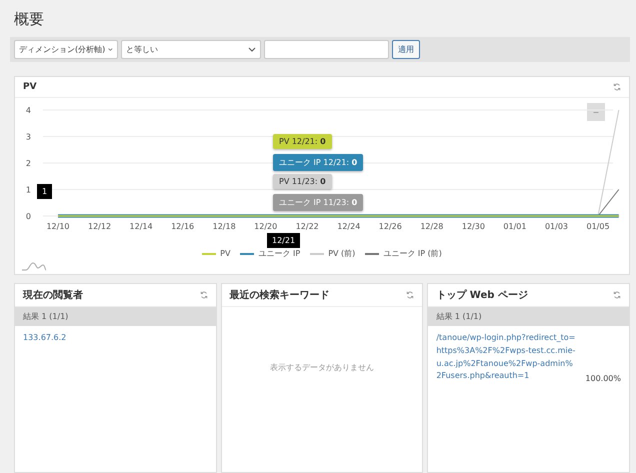 This screenshot has width=636, height=473. I want to click on panel-title: 現在の閲覧者, so click(53, 295).